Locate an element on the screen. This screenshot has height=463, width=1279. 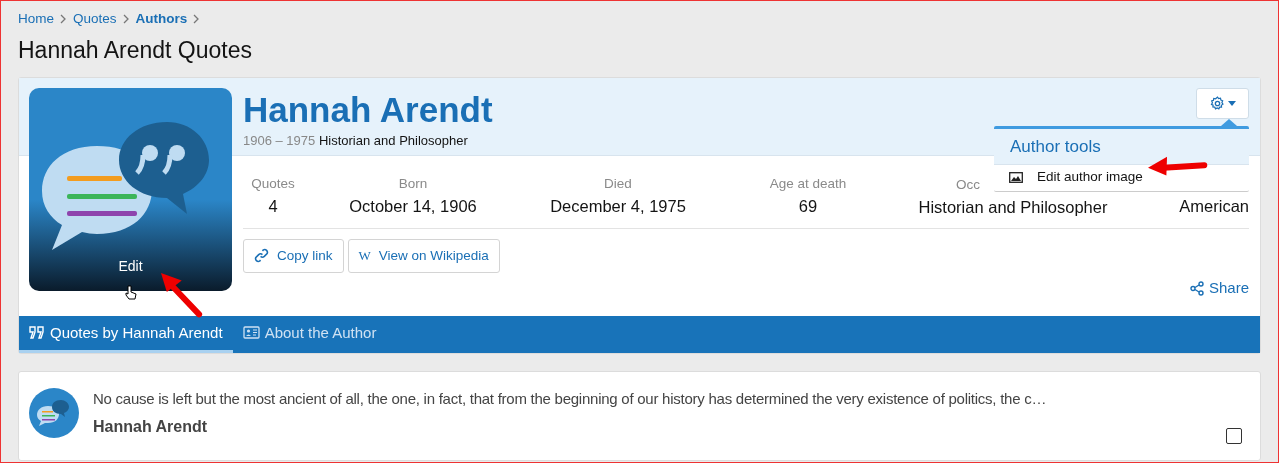
stat-label: Occ is located at coordinates (968, 184).